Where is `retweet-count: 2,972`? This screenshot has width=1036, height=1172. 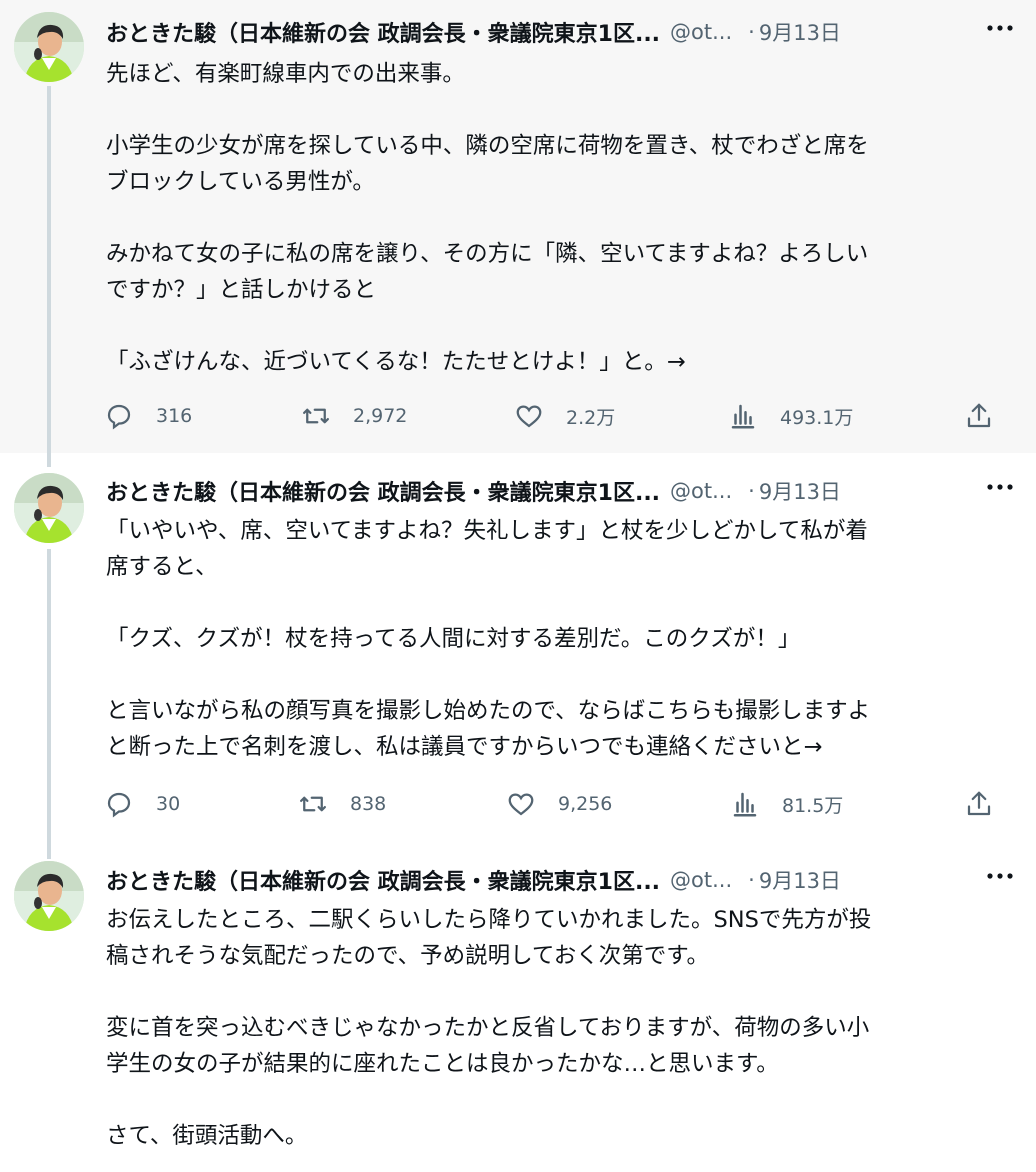 retweet-count: 2,972 is located at coordinates (380, 416).